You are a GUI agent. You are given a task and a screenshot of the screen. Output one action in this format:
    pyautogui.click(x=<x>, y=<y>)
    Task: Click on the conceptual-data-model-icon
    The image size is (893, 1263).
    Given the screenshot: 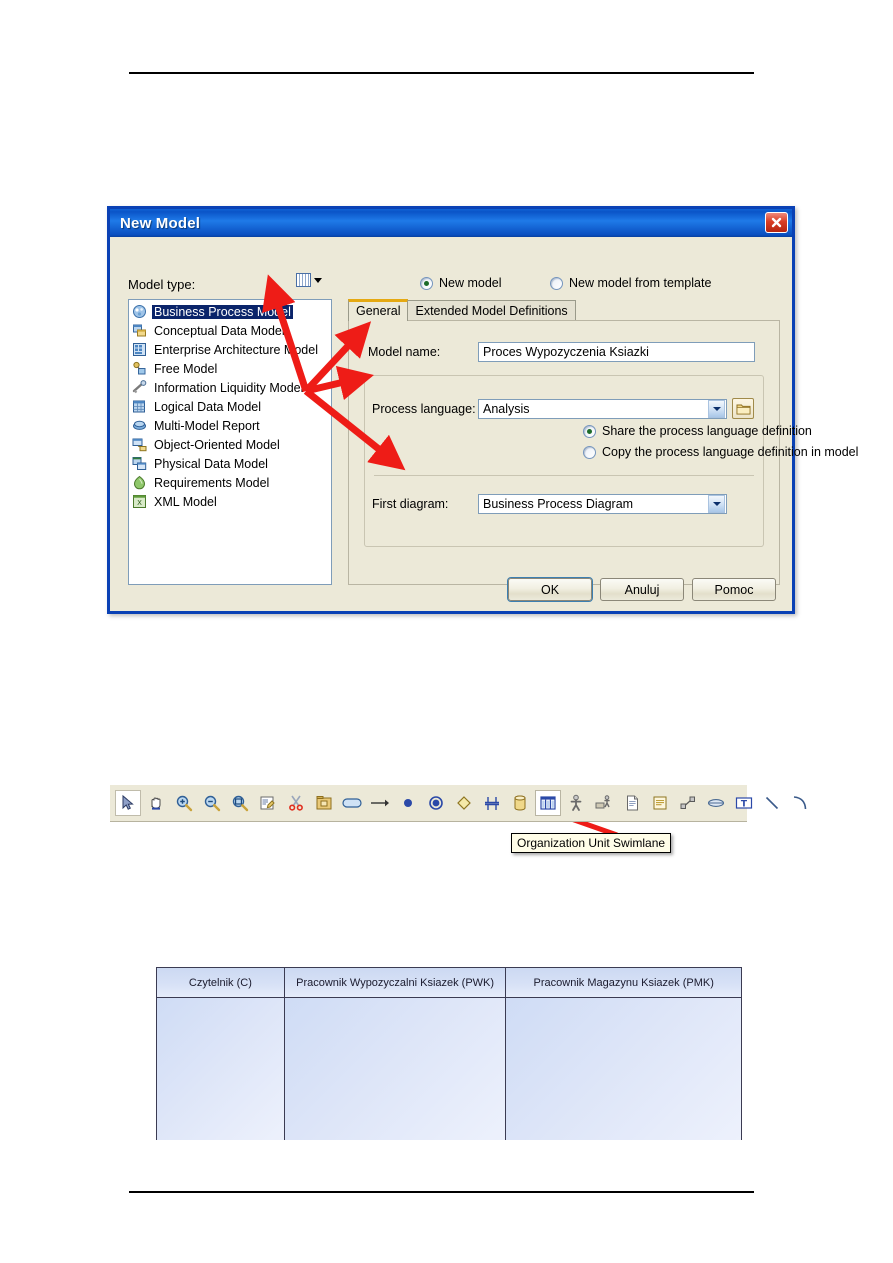 What is the action you would take?
    pyautogui.click(x=139, y=330)
    